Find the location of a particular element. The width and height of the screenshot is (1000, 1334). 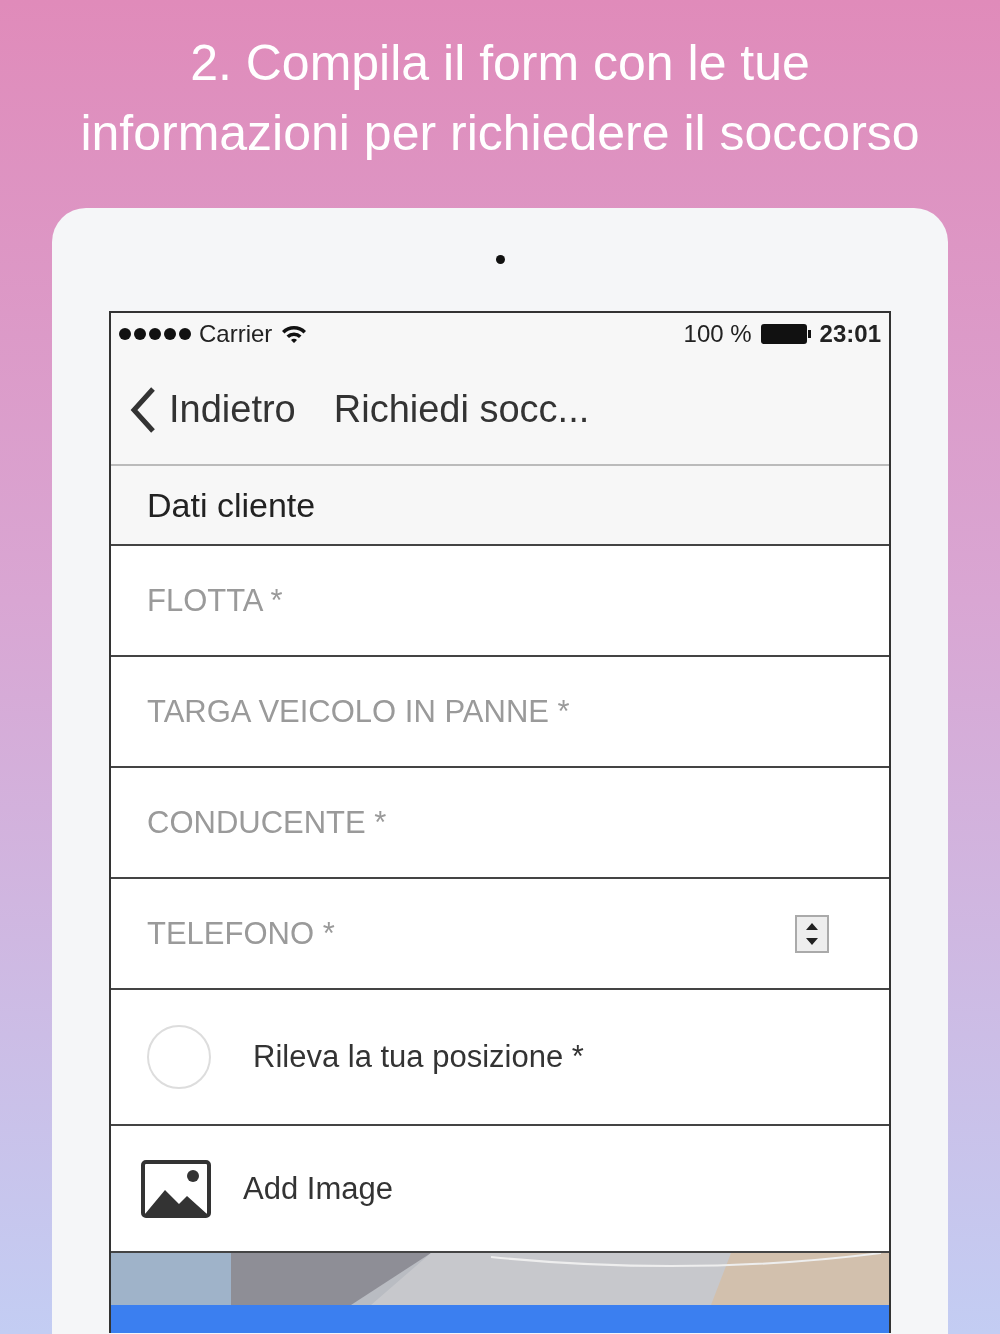

add-image-label: Add Image is located at coordinates (318, 1188).